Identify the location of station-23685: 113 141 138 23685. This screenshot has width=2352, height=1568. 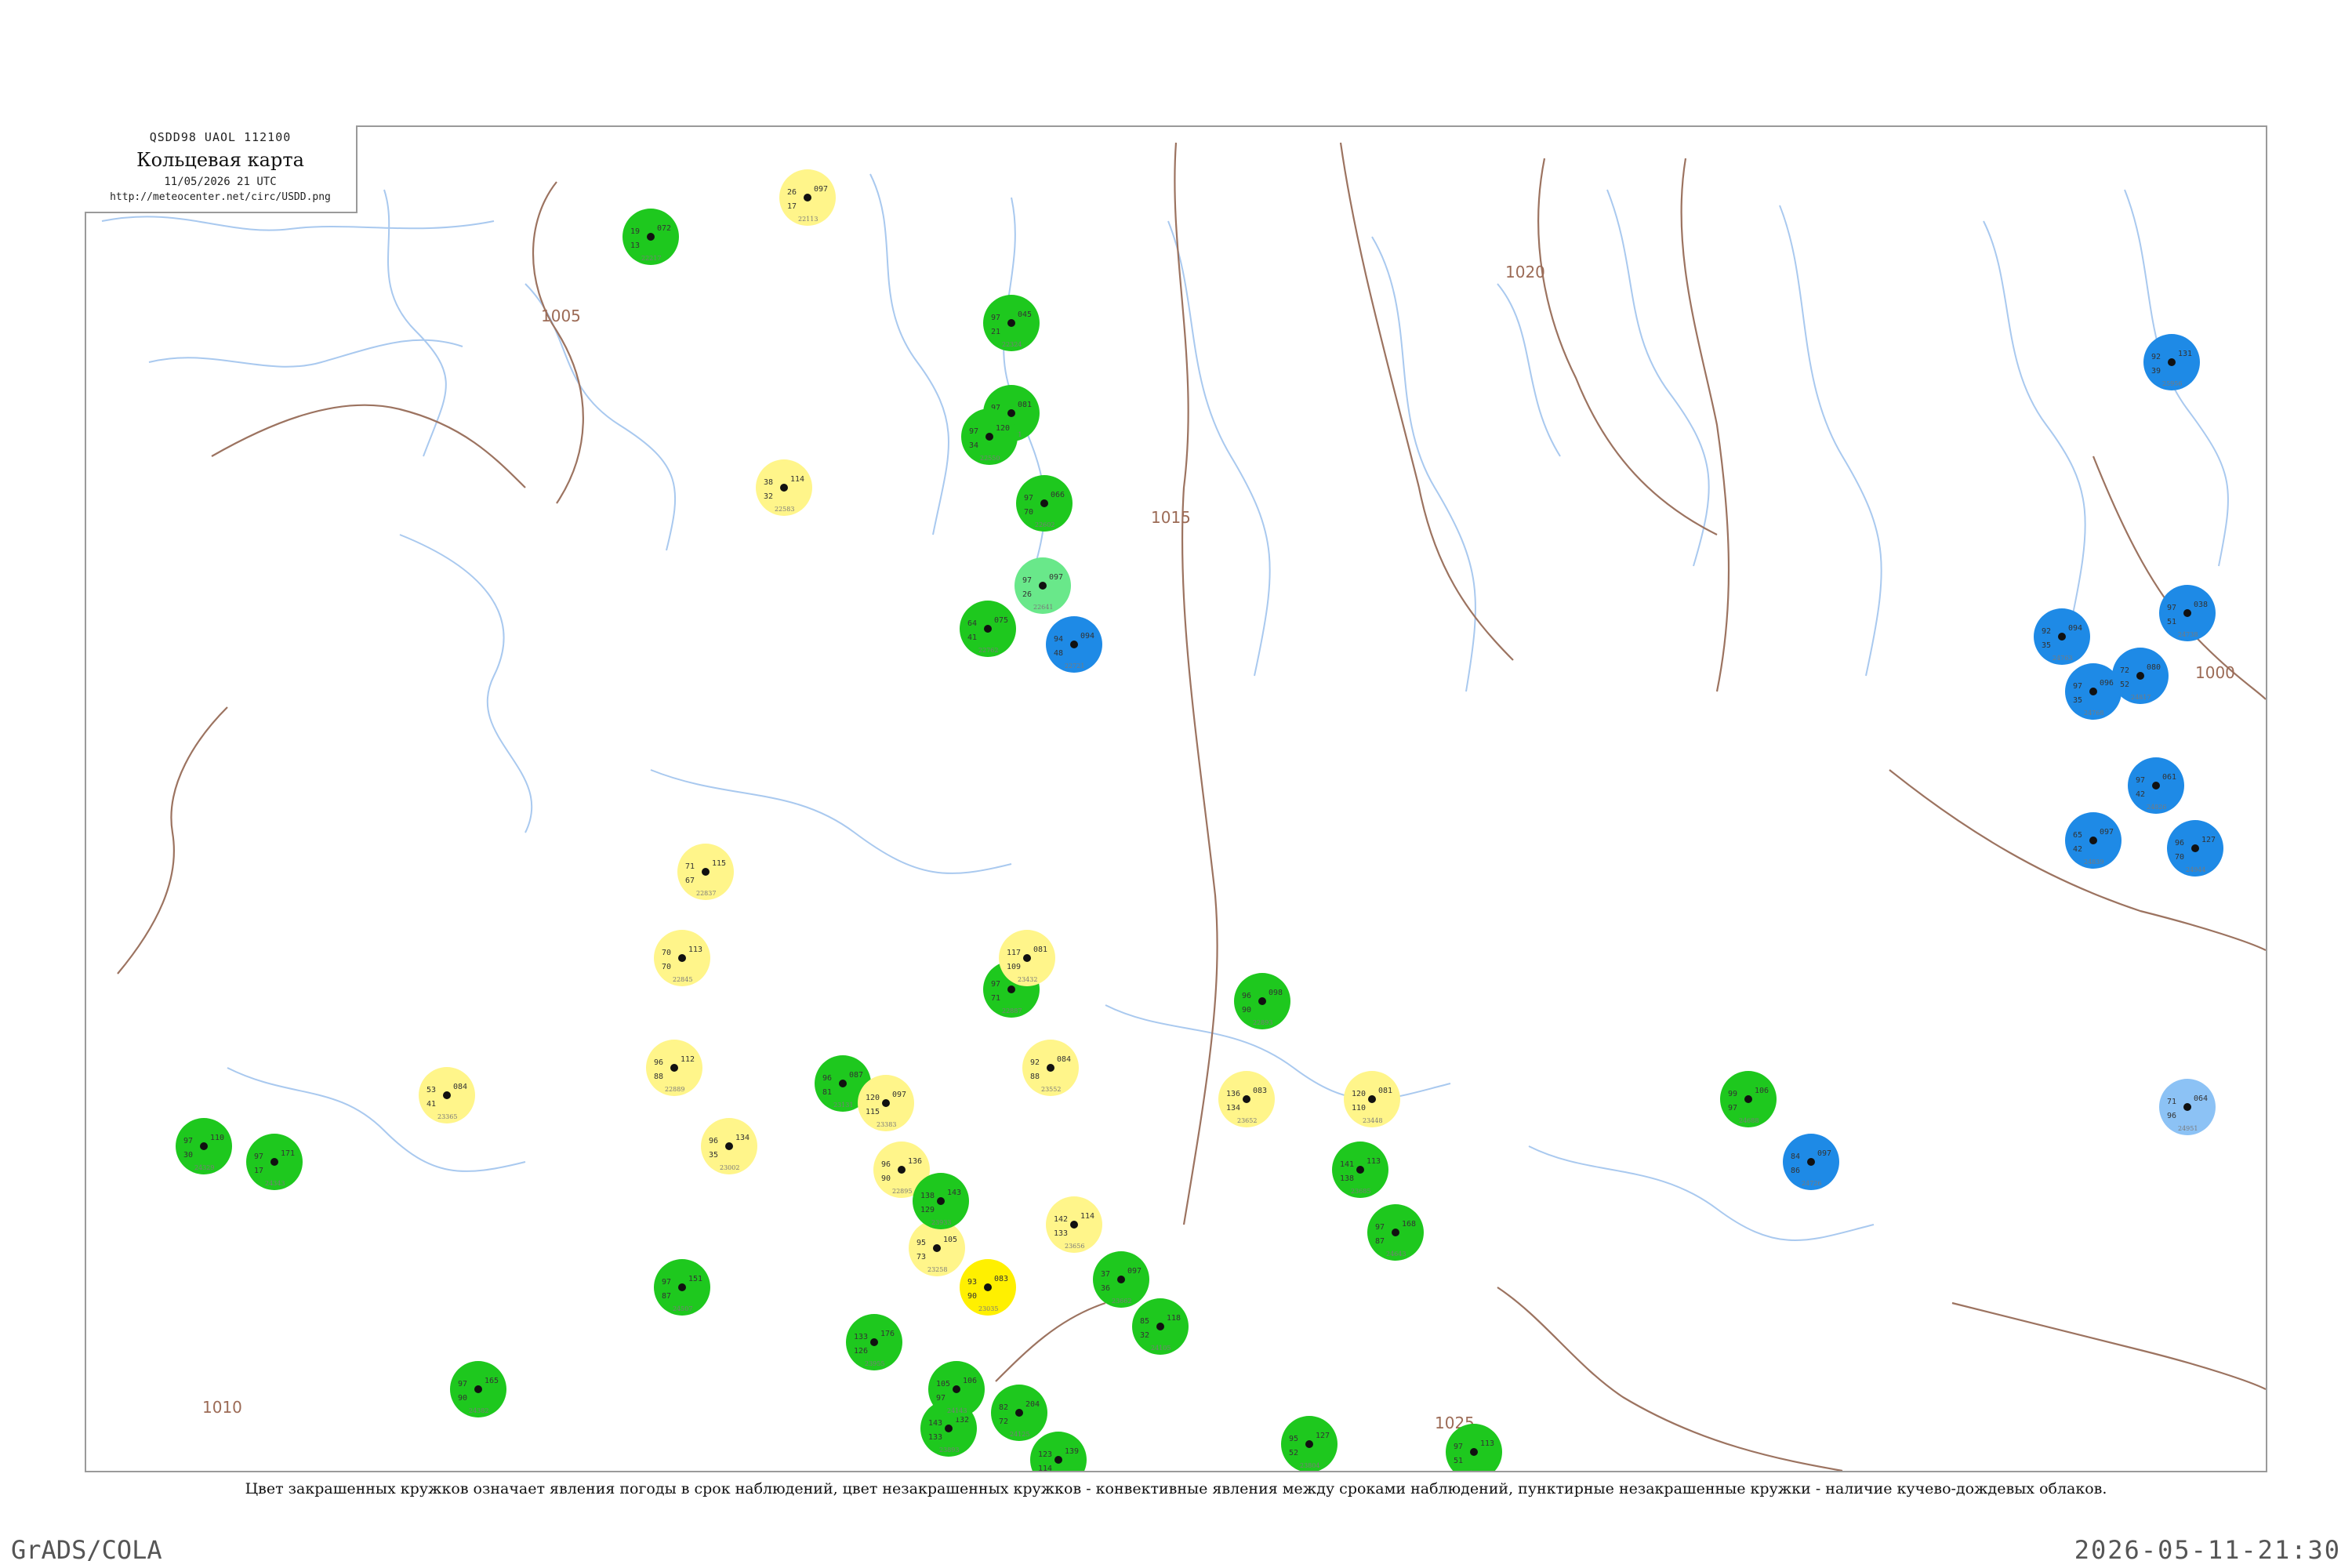
(1360, 1170).